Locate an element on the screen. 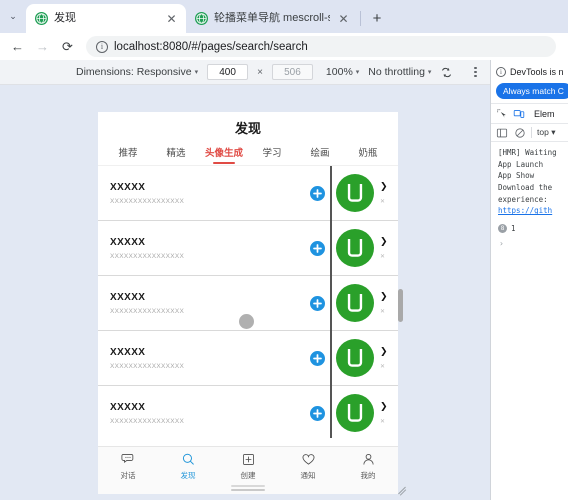 The width and height of the screenshot is (568, 500). console-line: [HMR] Waiting is located at coordinates (527, 152).